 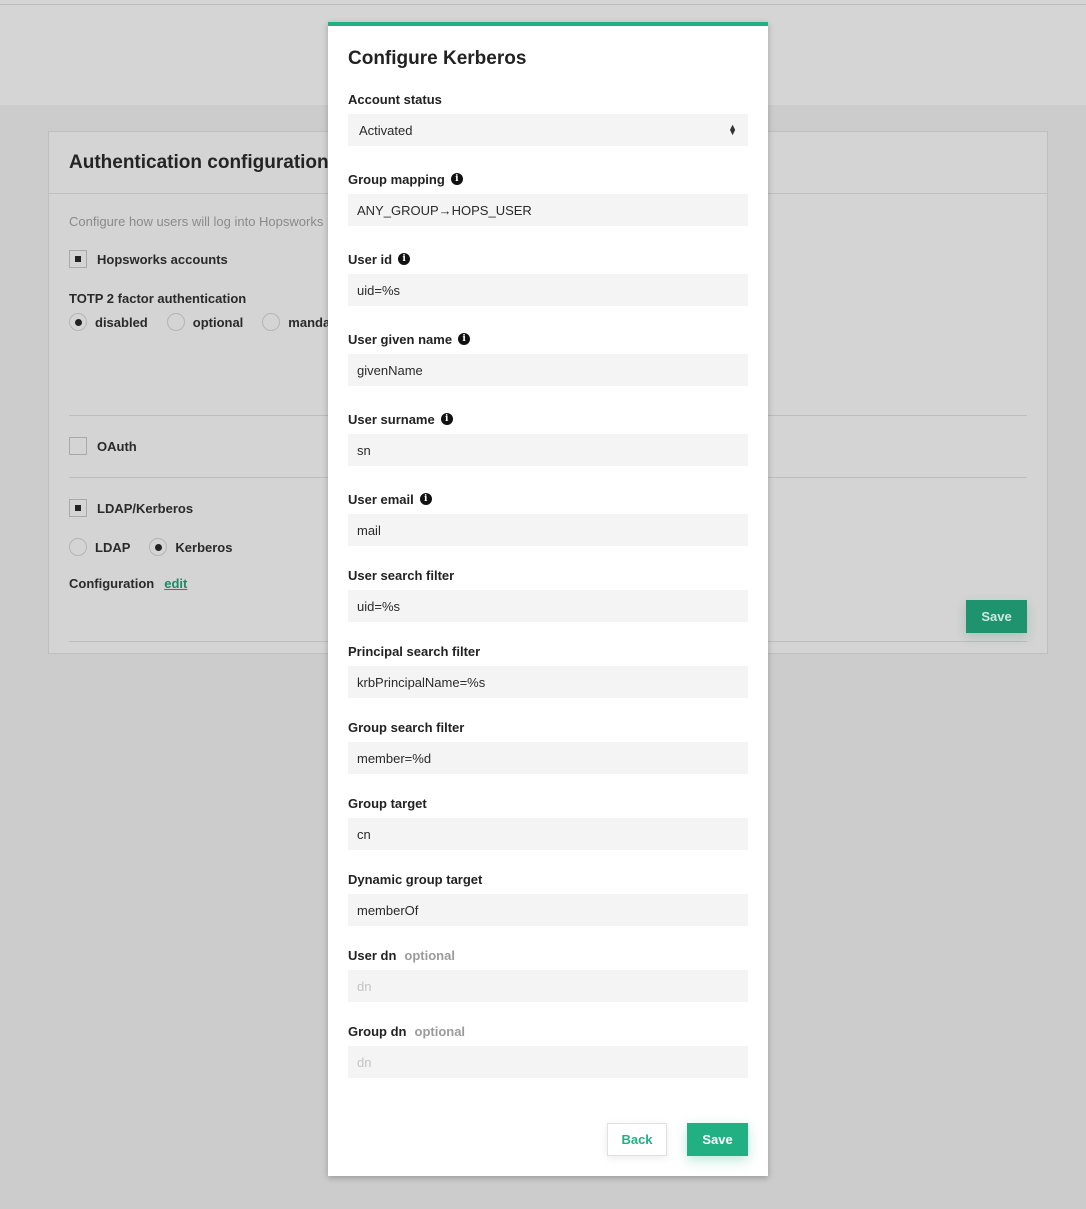 What do you see at coordinates (548, 290) in the screenshot?
I see `user-id-input: uid=%s` at bounding box center [548, 290].